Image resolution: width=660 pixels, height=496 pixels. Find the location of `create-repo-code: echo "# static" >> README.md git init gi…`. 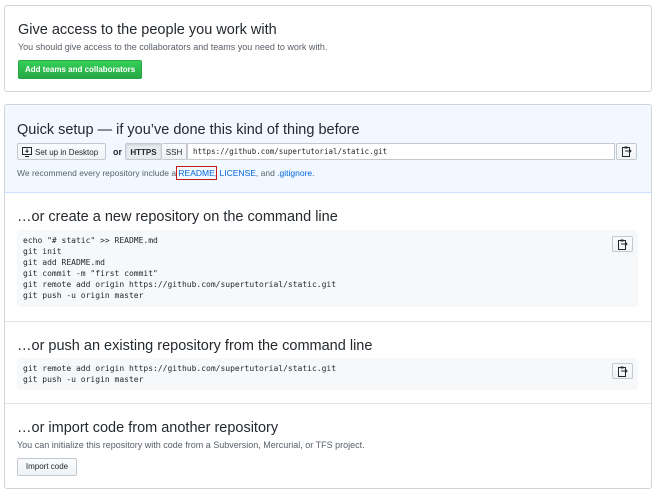

create-repo-code: echo "# static" >> README.md git init gi… is located at coordinates (327, 268).